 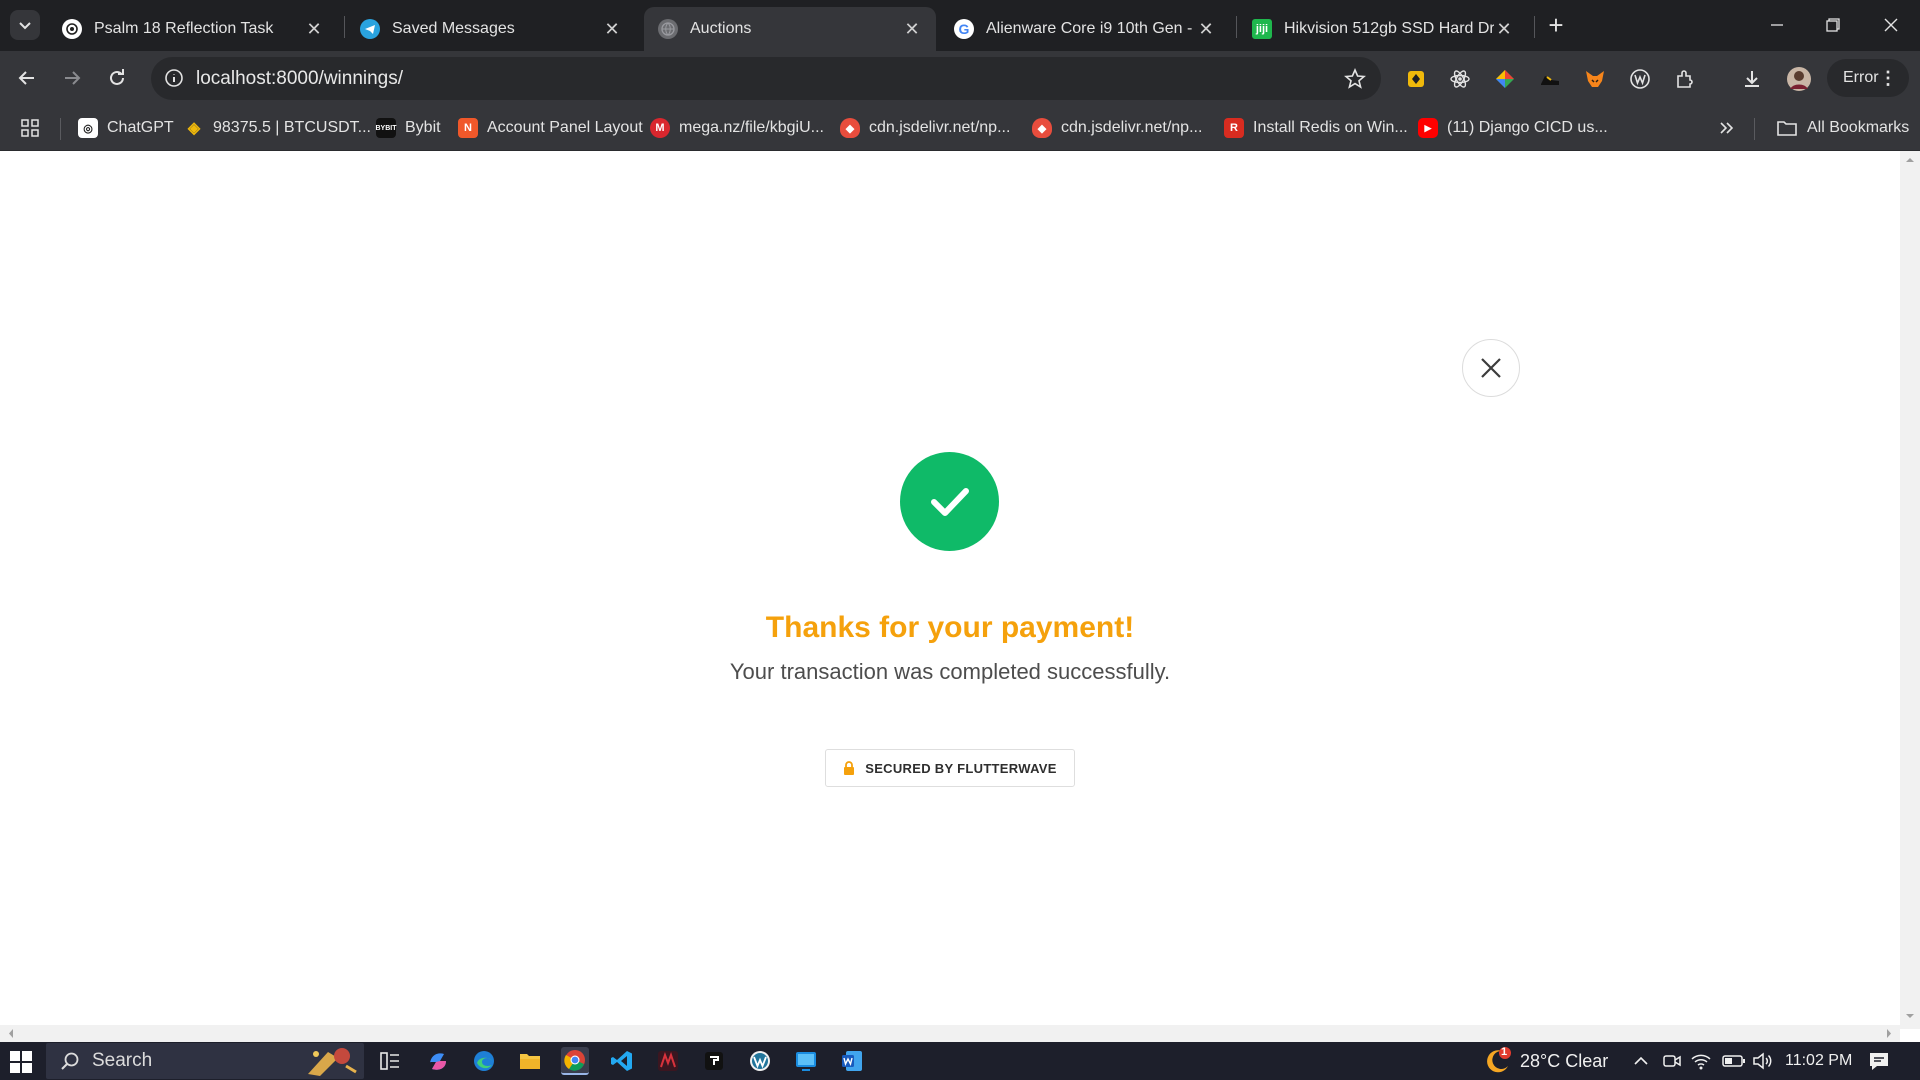 I want to click on restore-button, so click(x=1833, y=25).